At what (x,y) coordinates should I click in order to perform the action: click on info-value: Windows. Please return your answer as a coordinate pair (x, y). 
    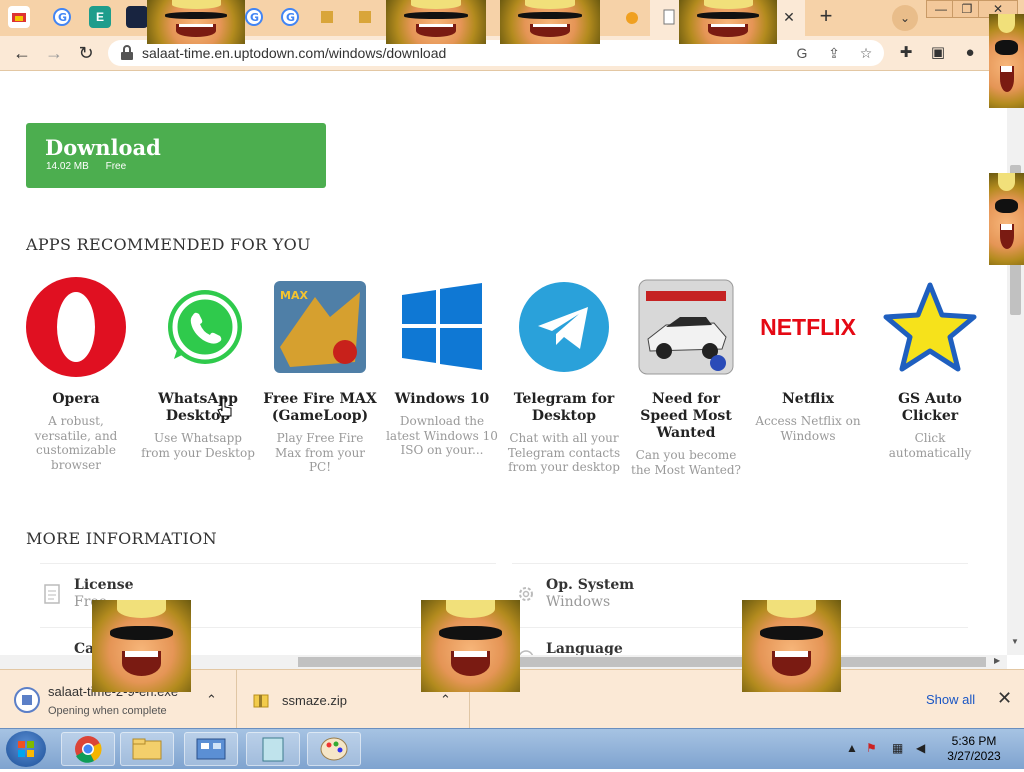
    Looking at the image, I should click on (578, 602).